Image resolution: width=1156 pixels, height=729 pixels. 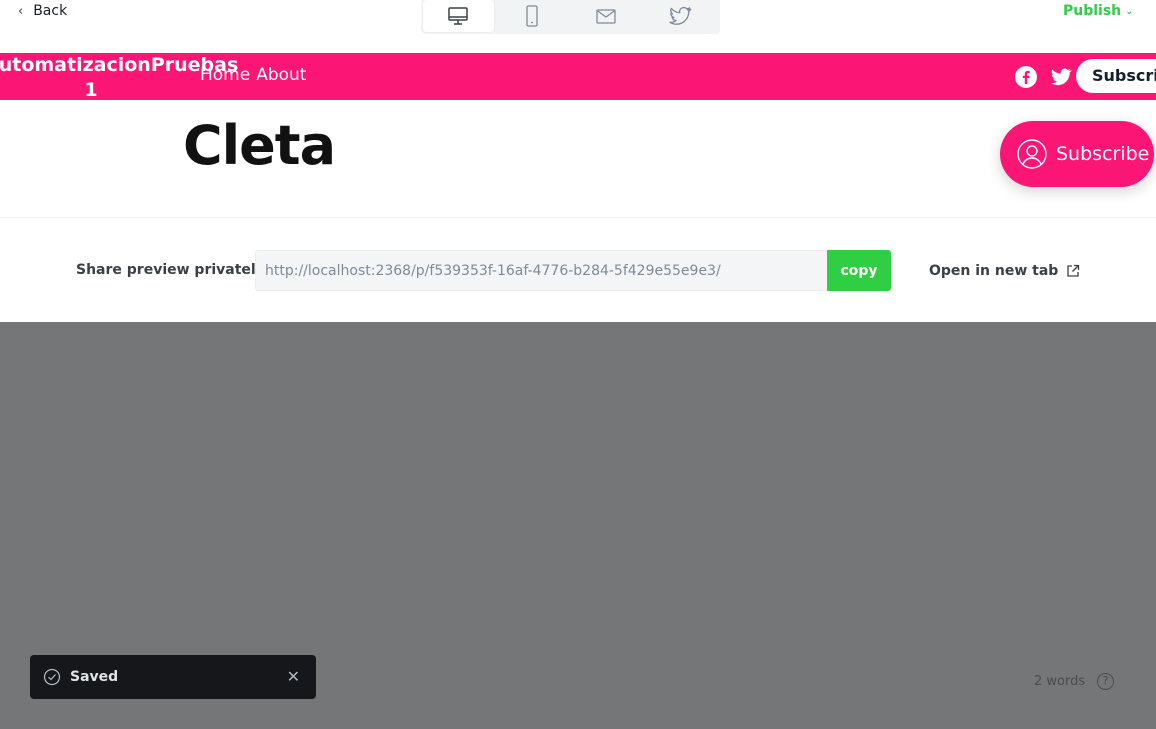 I want to click on open-in-new-tab-link: Open in new tab, so click(x=1004, y=271).